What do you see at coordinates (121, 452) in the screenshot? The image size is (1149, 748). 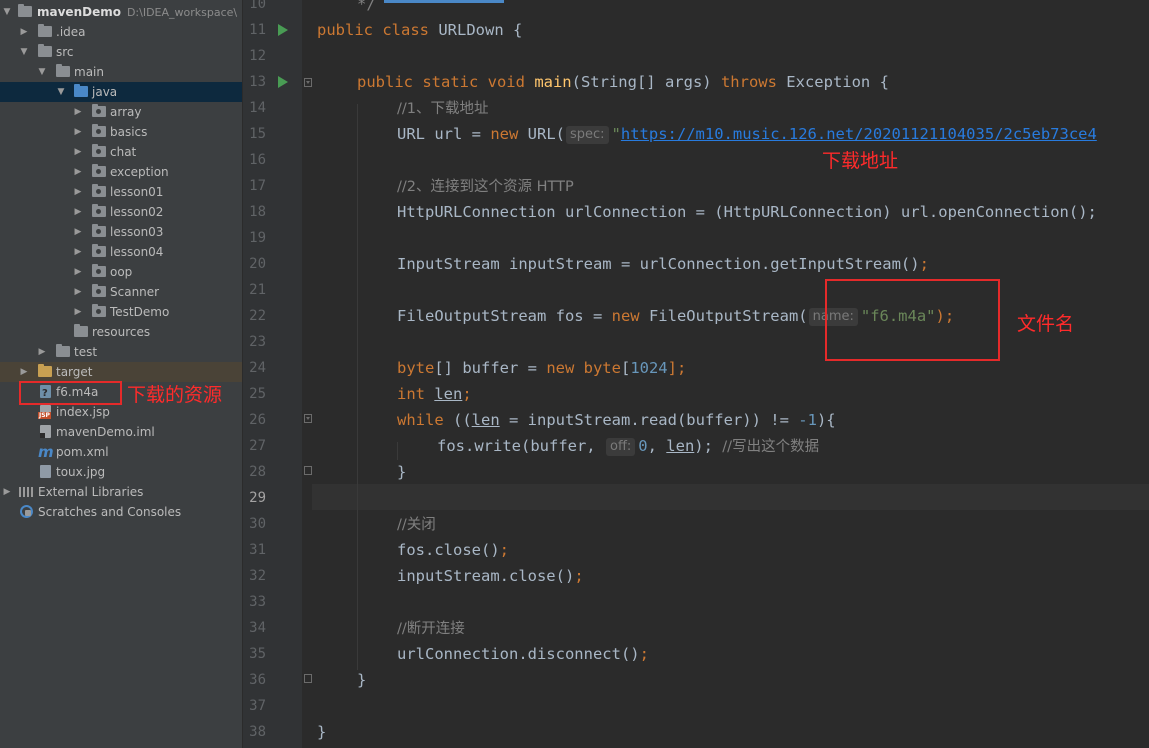 I see `tree-item-pom-xml: m pom.xml` at bounding box center [121, 452].